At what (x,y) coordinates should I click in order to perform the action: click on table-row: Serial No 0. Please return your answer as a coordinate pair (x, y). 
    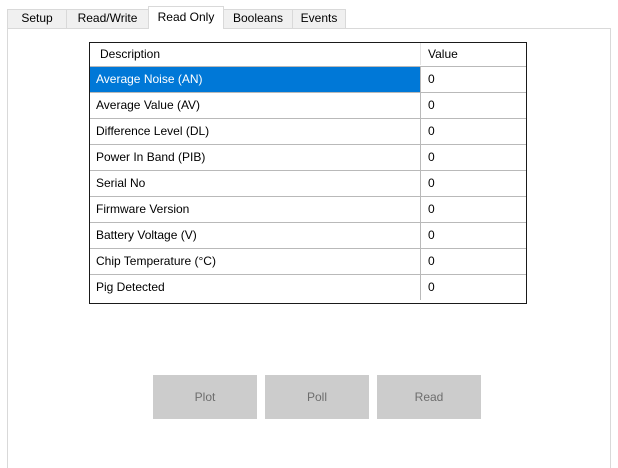
    Looking at the image, I should click on (308, 183).